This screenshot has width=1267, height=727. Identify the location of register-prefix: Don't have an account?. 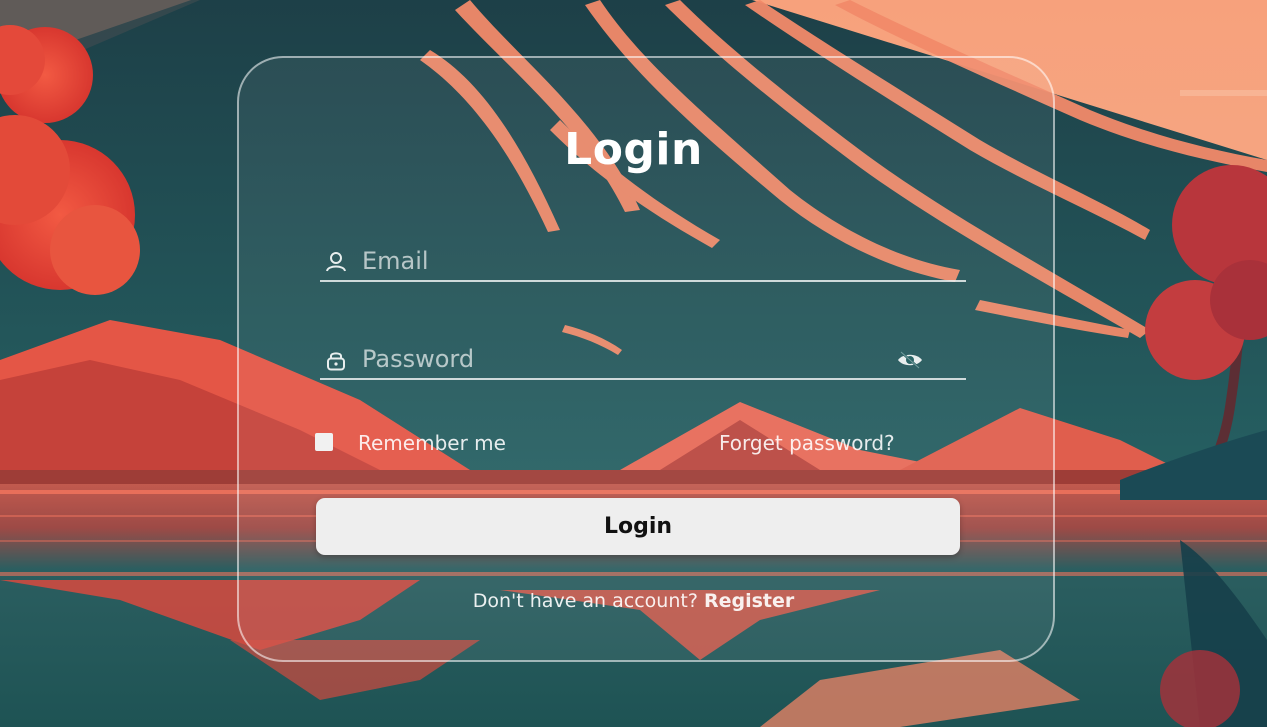
(585, 601).